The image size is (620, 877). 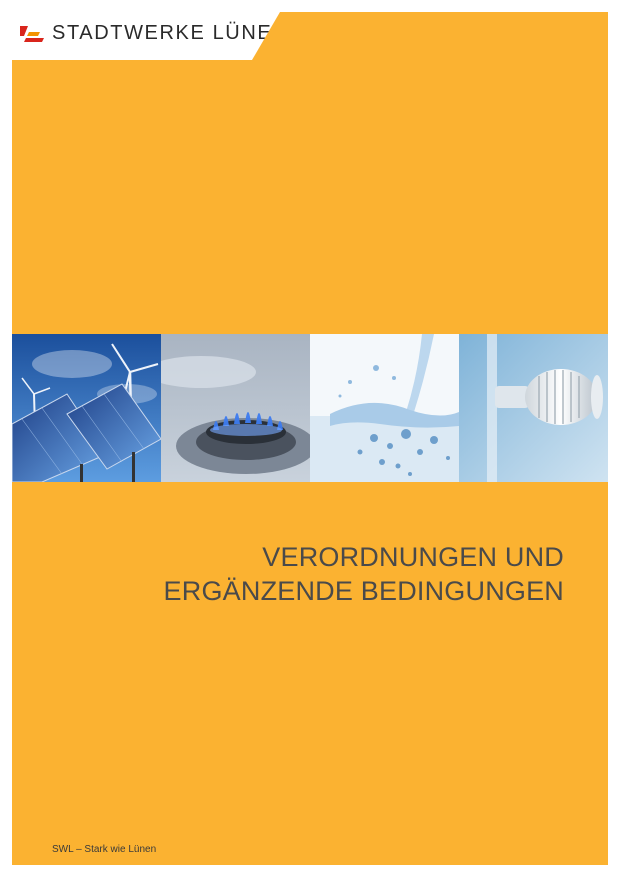 What do you see at coordinates (384, 408) in the screenshot?
I see `water-splash-photo` at bounding box center [384, 408].